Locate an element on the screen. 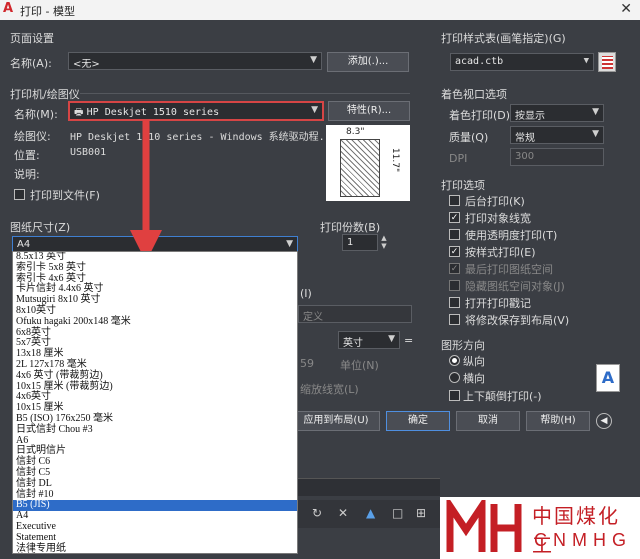 The image size is (640, 559). portrait-radio is located at coordinates (454, 360).